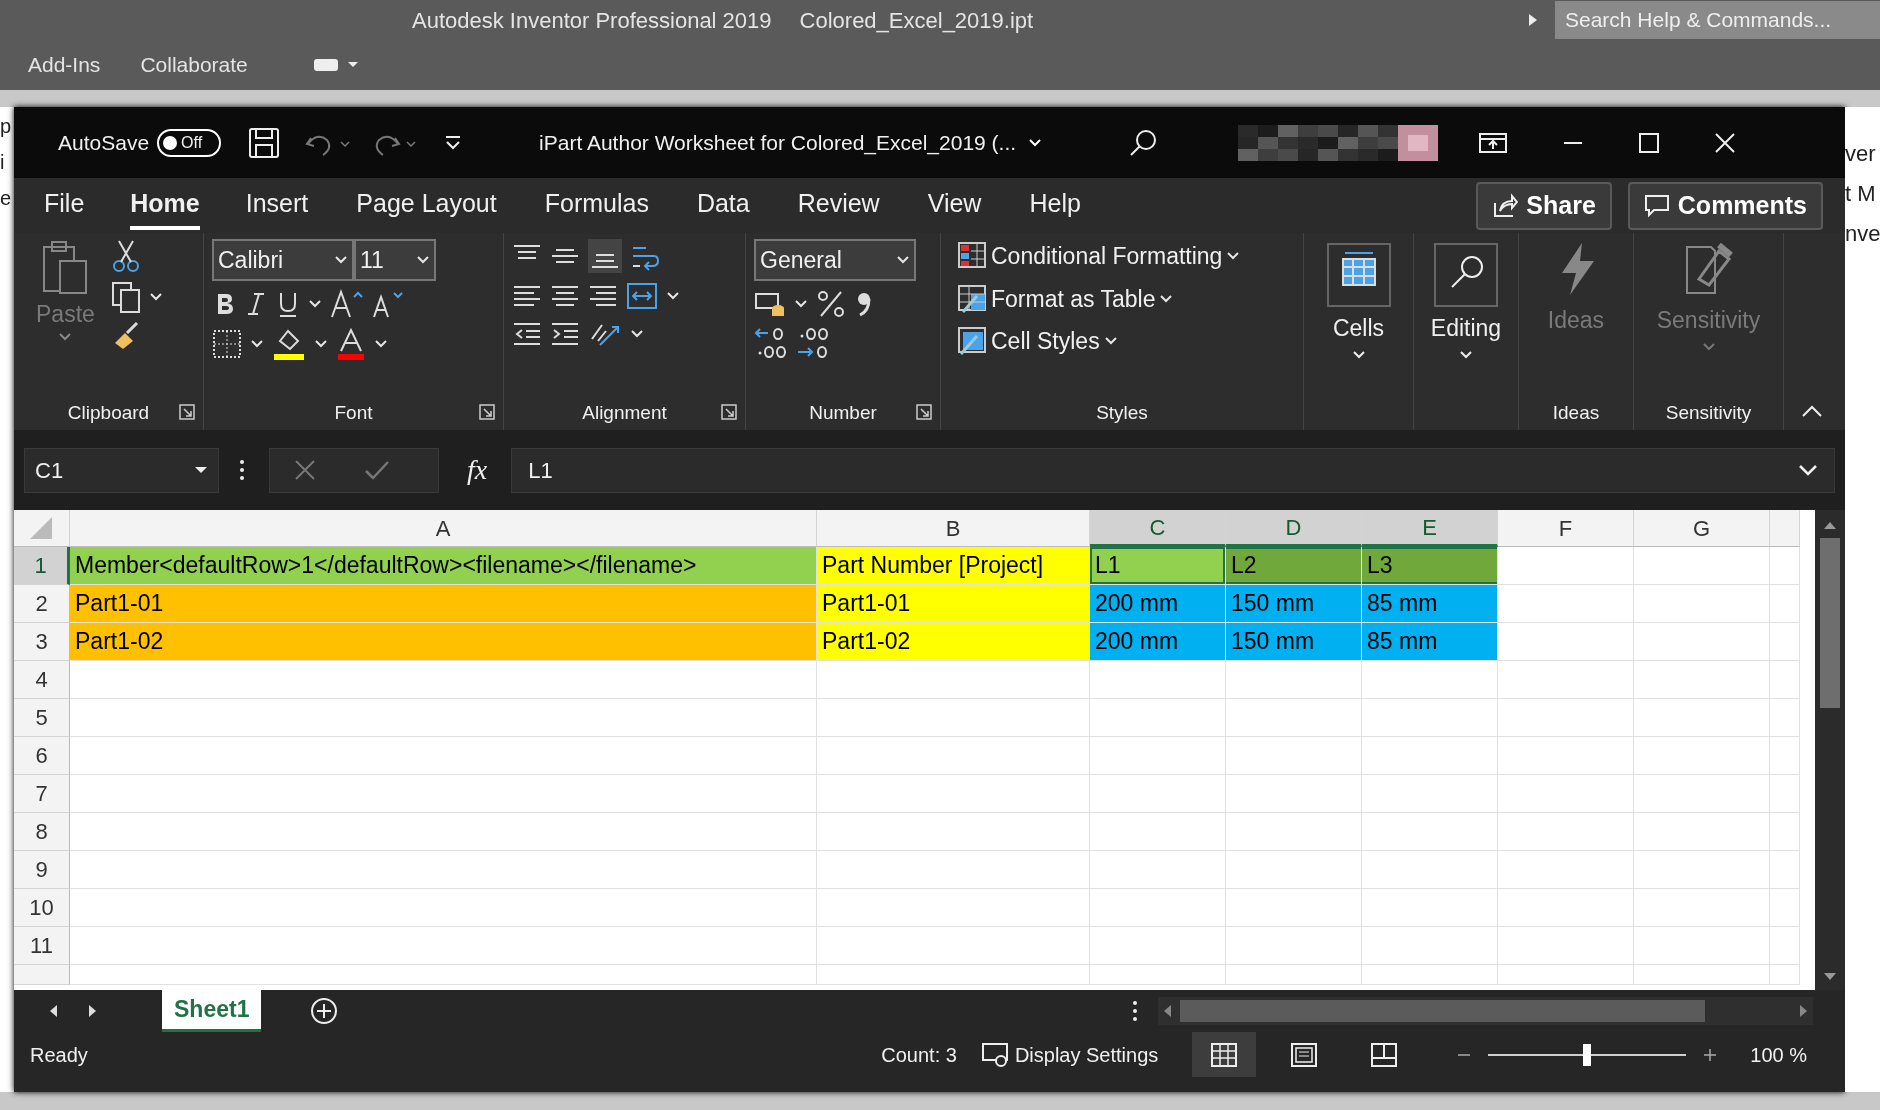  I want to click on scroll-up-icon, so click(1830, 525).